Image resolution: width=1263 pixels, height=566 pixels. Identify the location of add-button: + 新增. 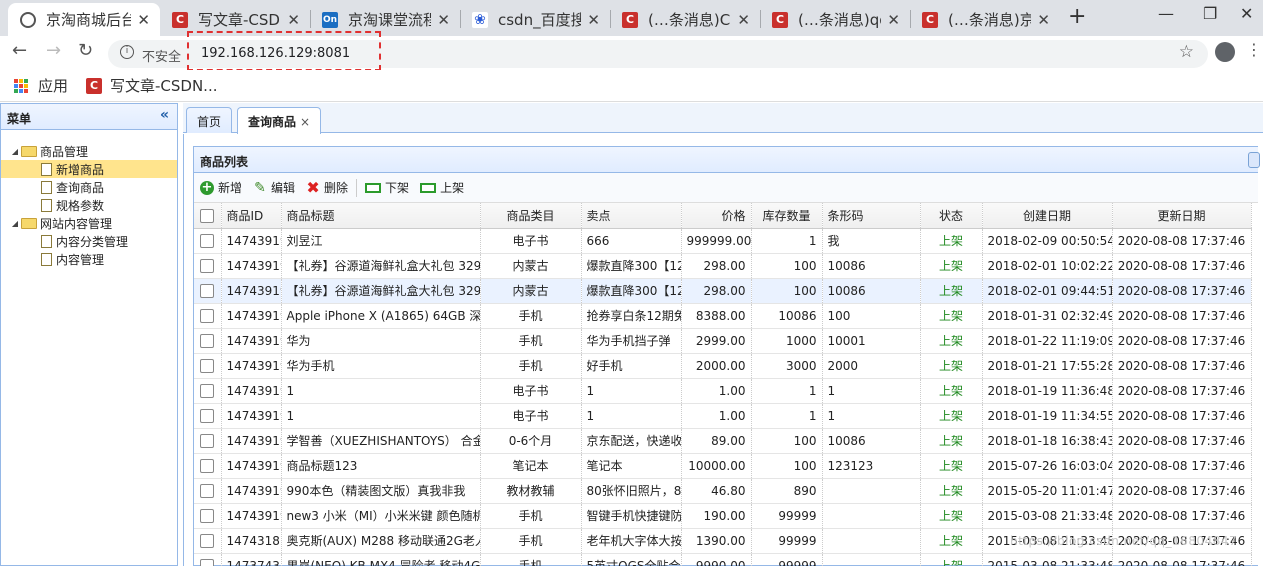
(221, 187).